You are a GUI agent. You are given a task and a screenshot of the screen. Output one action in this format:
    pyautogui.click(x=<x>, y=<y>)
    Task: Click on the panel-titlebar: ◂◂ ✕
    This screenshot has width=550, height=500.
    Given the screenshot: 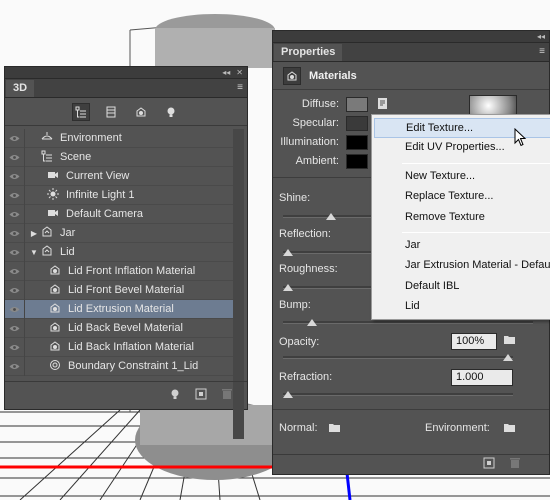 What is the action you would take?
    pyautogui.click(x=126, y=73)
    